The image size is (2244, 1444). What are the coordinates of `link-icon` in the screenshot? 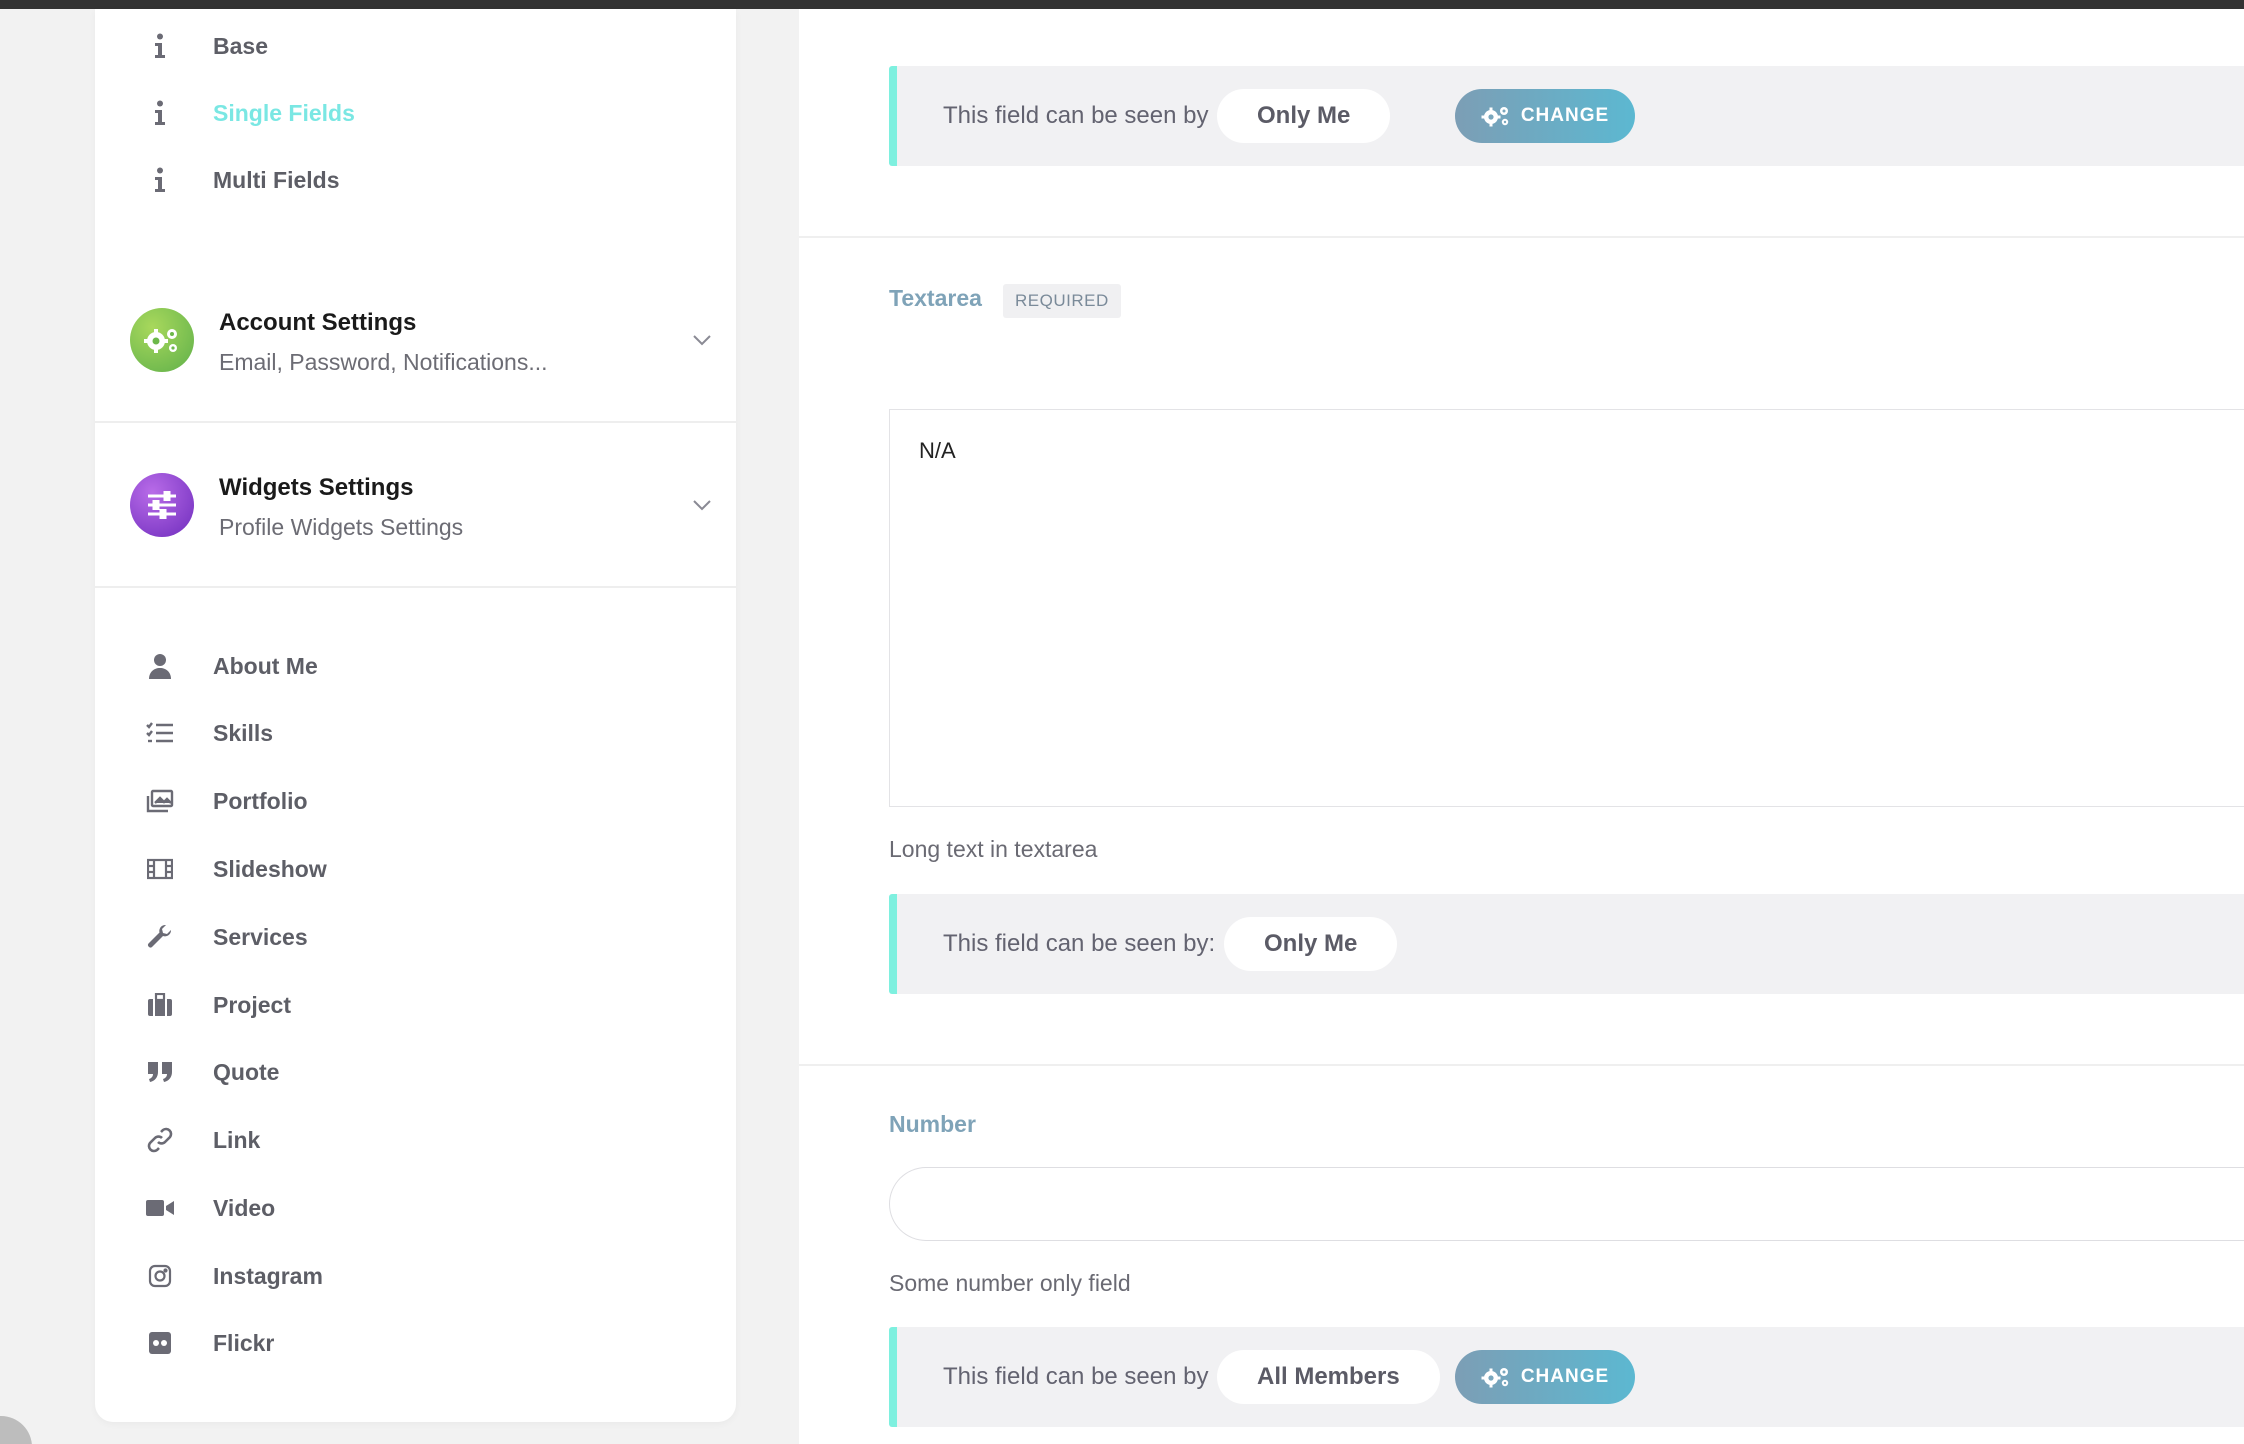 It's located at (160, 1140).